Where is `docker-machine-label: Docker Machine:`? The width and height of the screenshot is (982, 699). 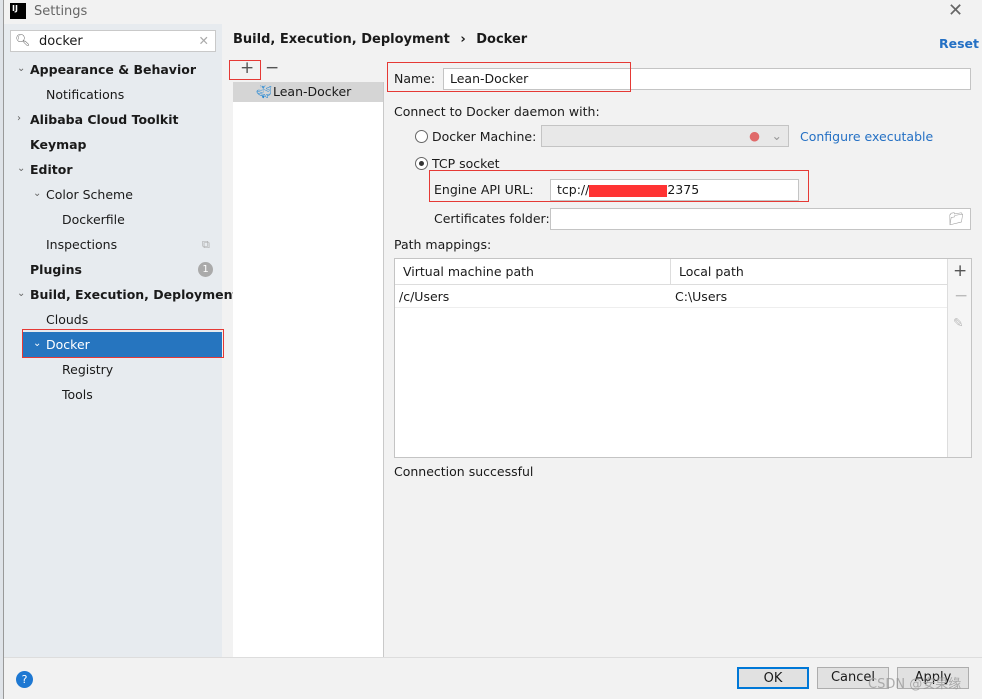
docker-machine-label: Docker Machine: is located at coordinates (484, 136).